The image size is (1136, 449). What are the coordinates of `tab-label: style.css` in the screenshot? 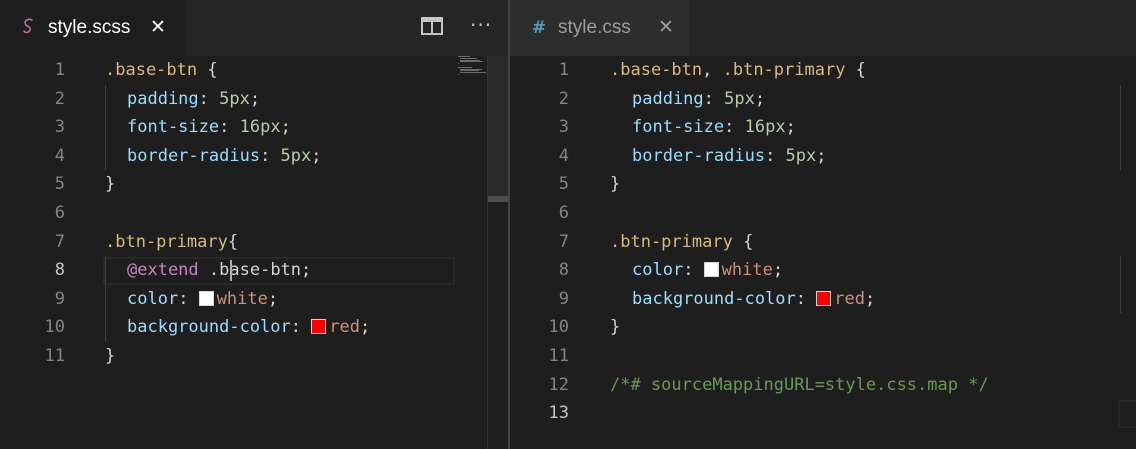 It's located at (594, 27).